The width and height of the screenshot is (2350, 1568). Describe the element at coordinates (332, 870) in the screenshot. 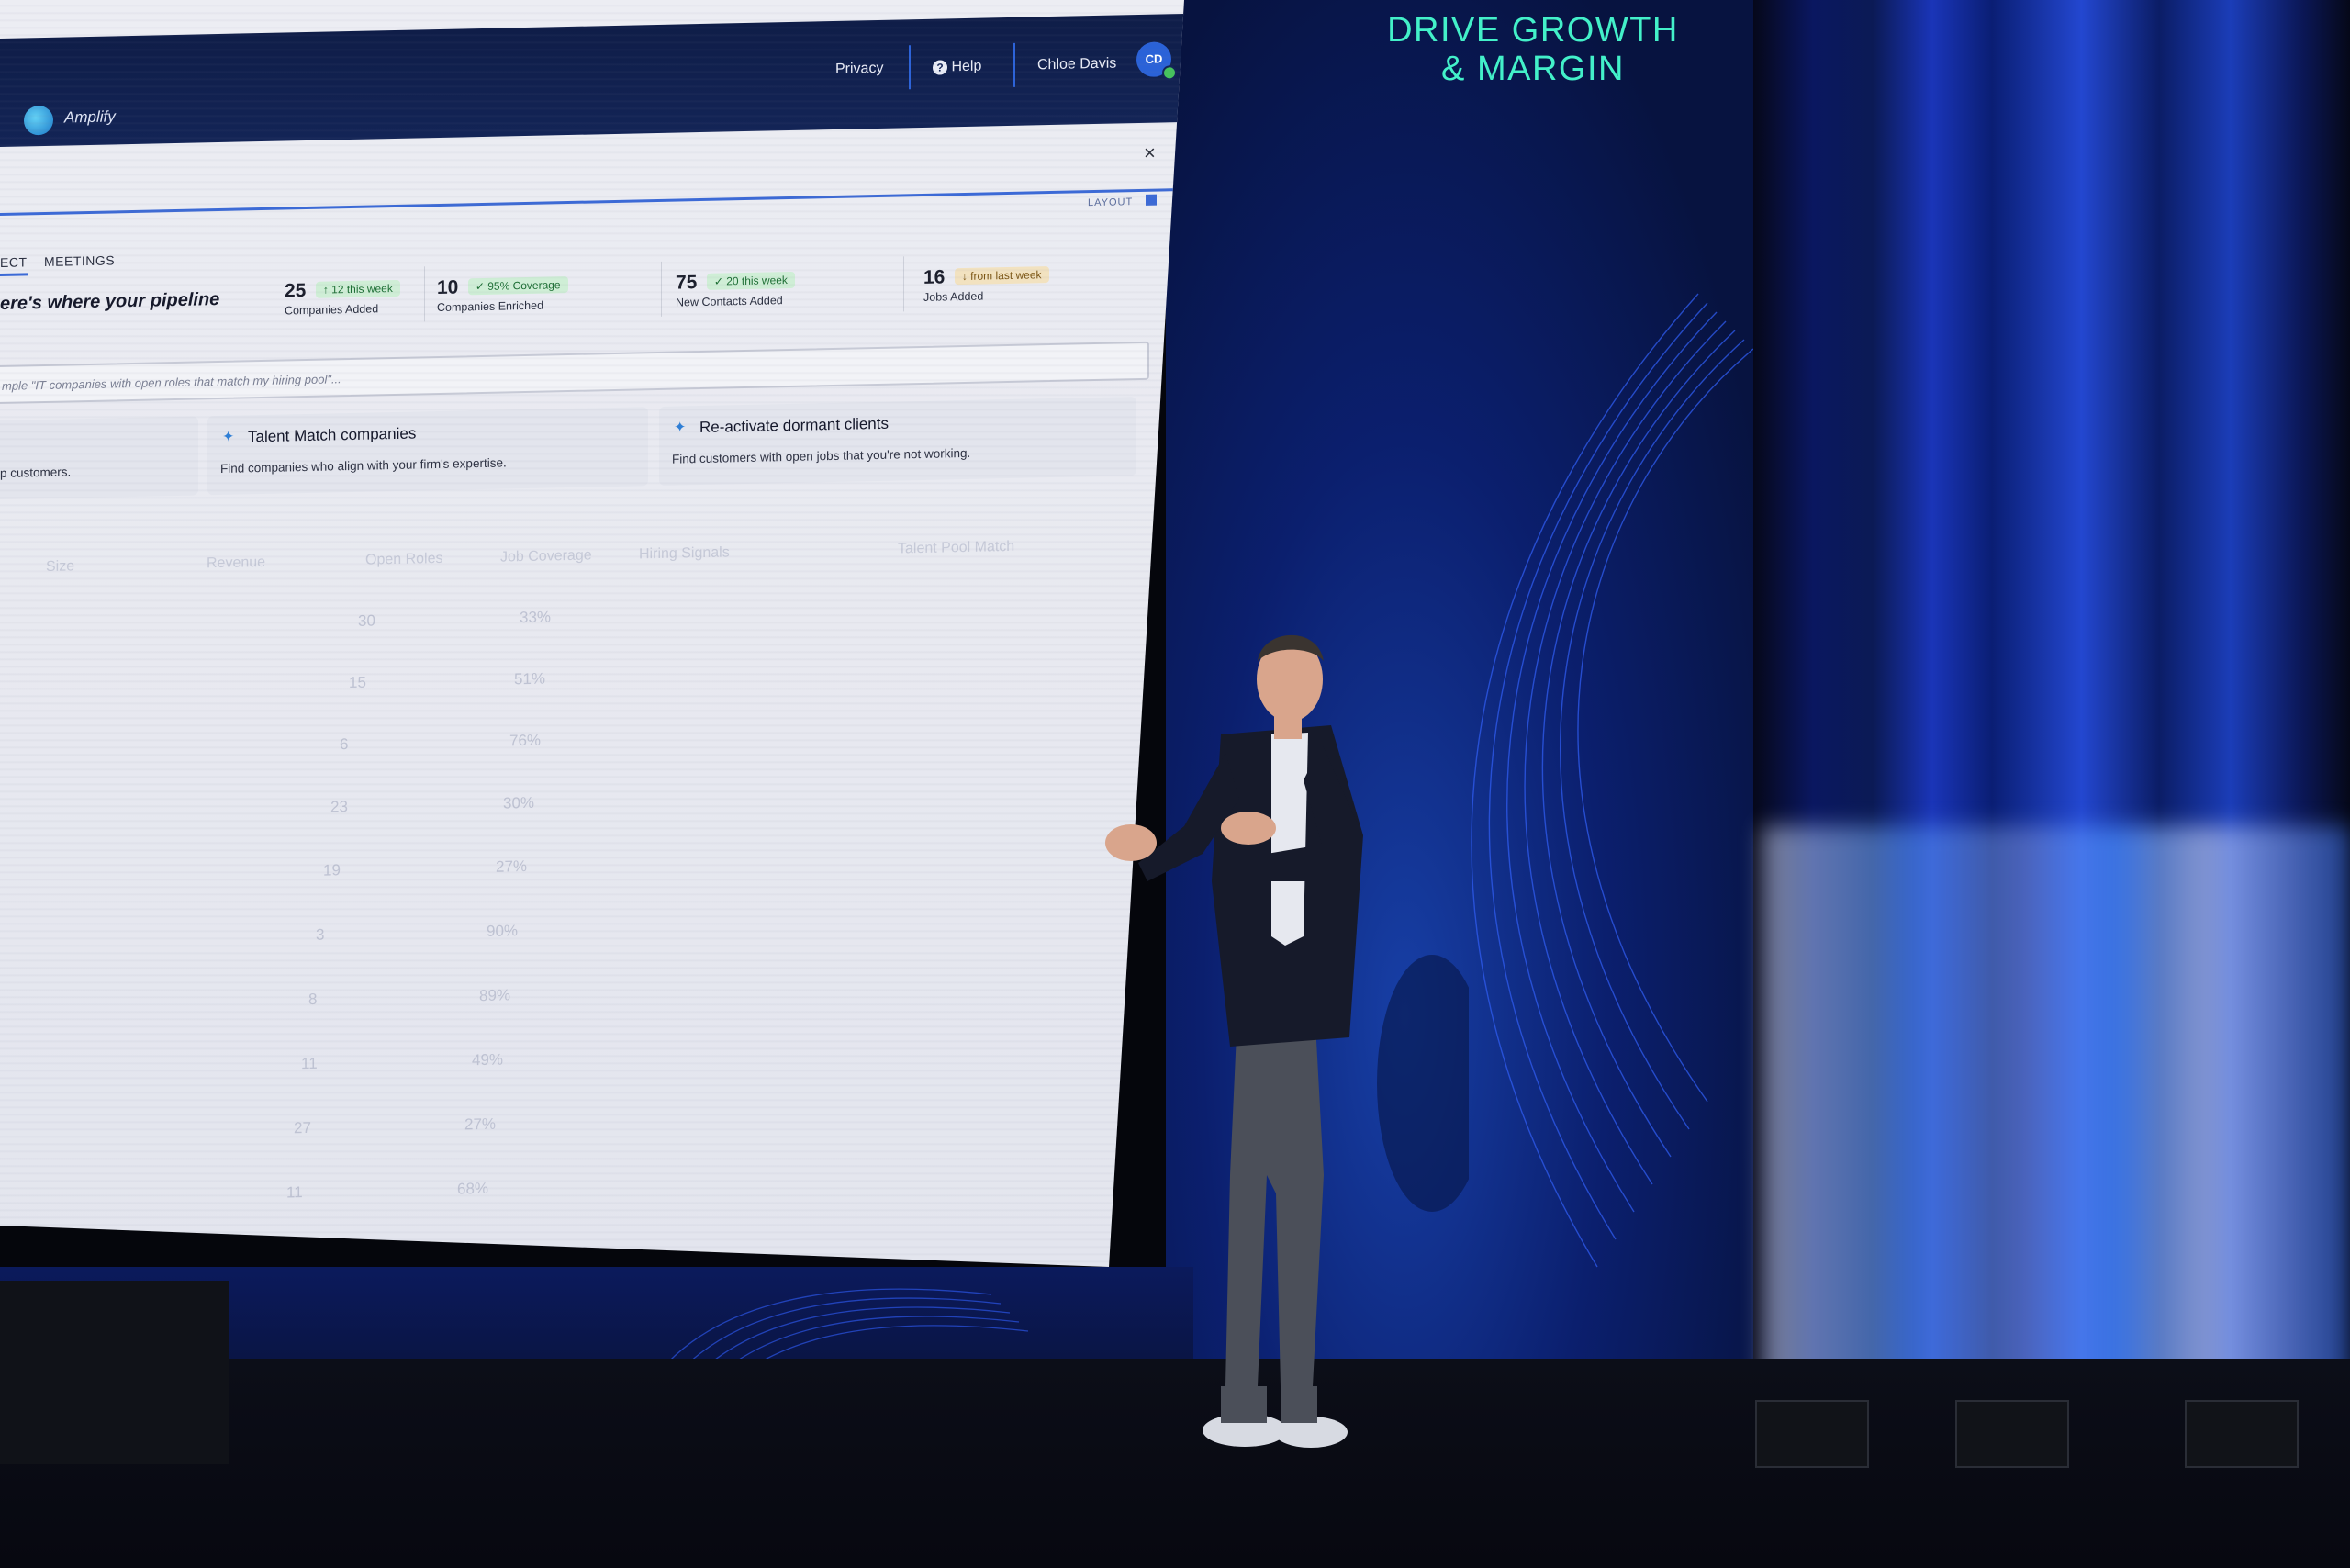

I see `open-roles: 19` at that location.